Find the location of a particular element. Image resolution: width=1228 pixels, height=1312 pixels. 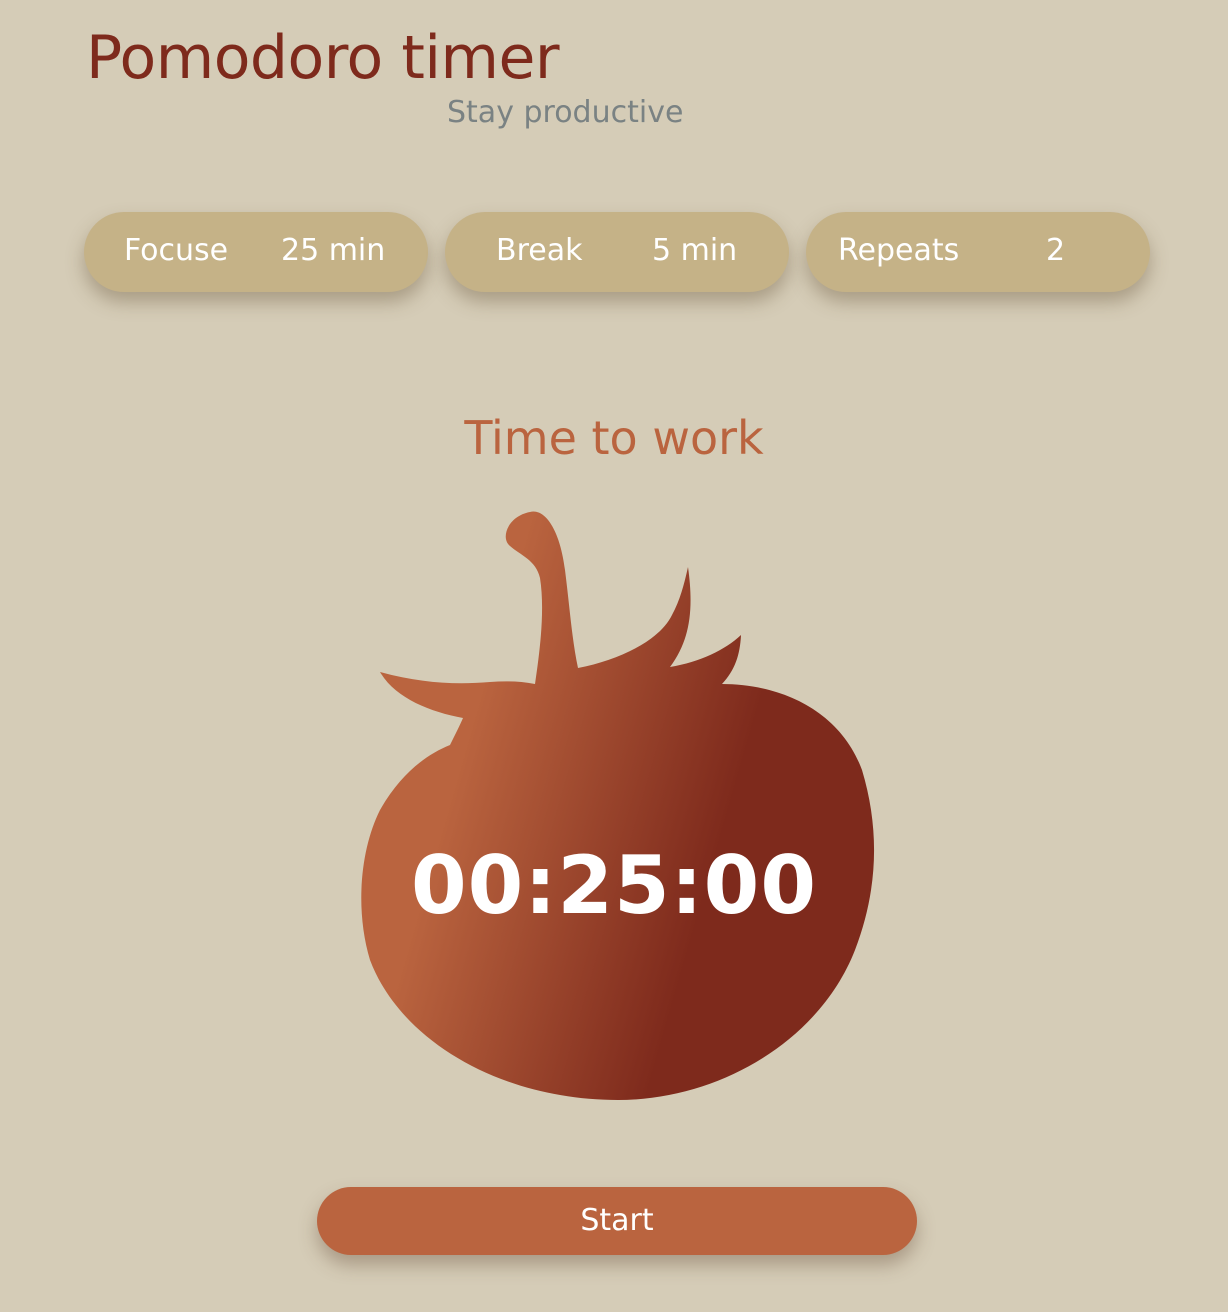

break-label: Break is located at coordinates (539, 250).